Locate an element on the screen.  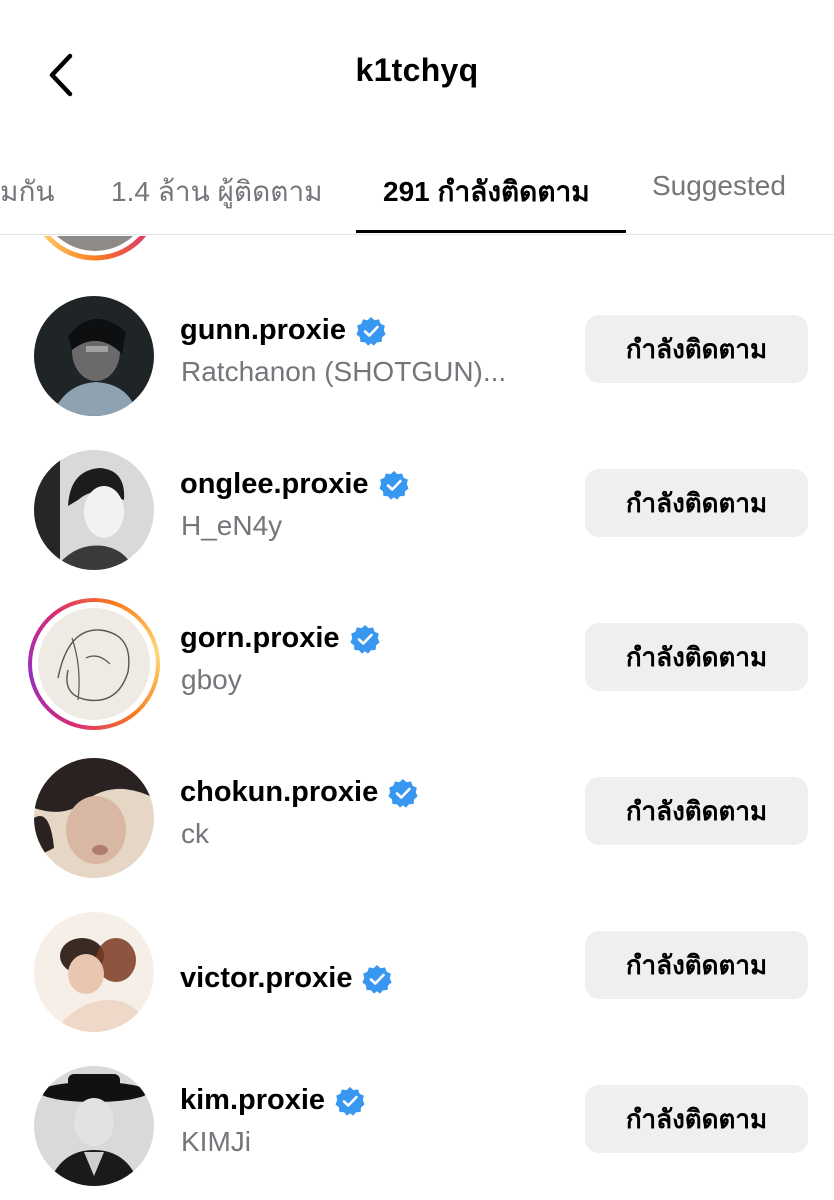
page-title: k1tchyq is located at coordinates (417, 70).